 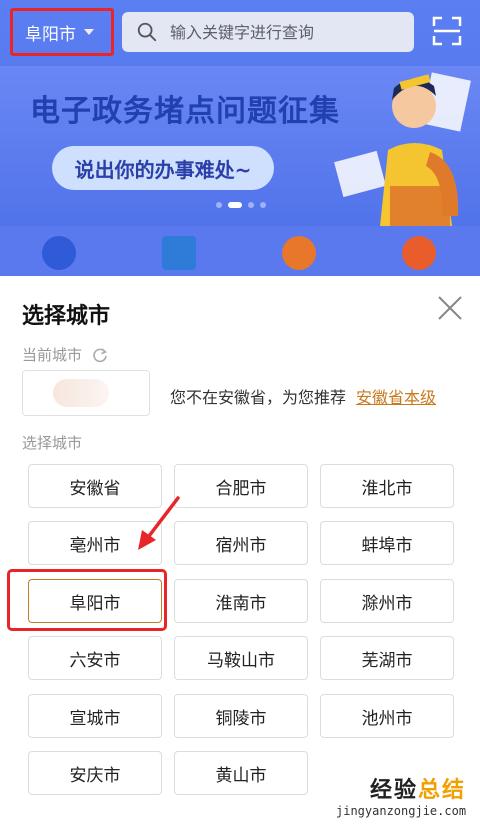 I want to click on city-button: 安庆市, so click(x=95, y=773).